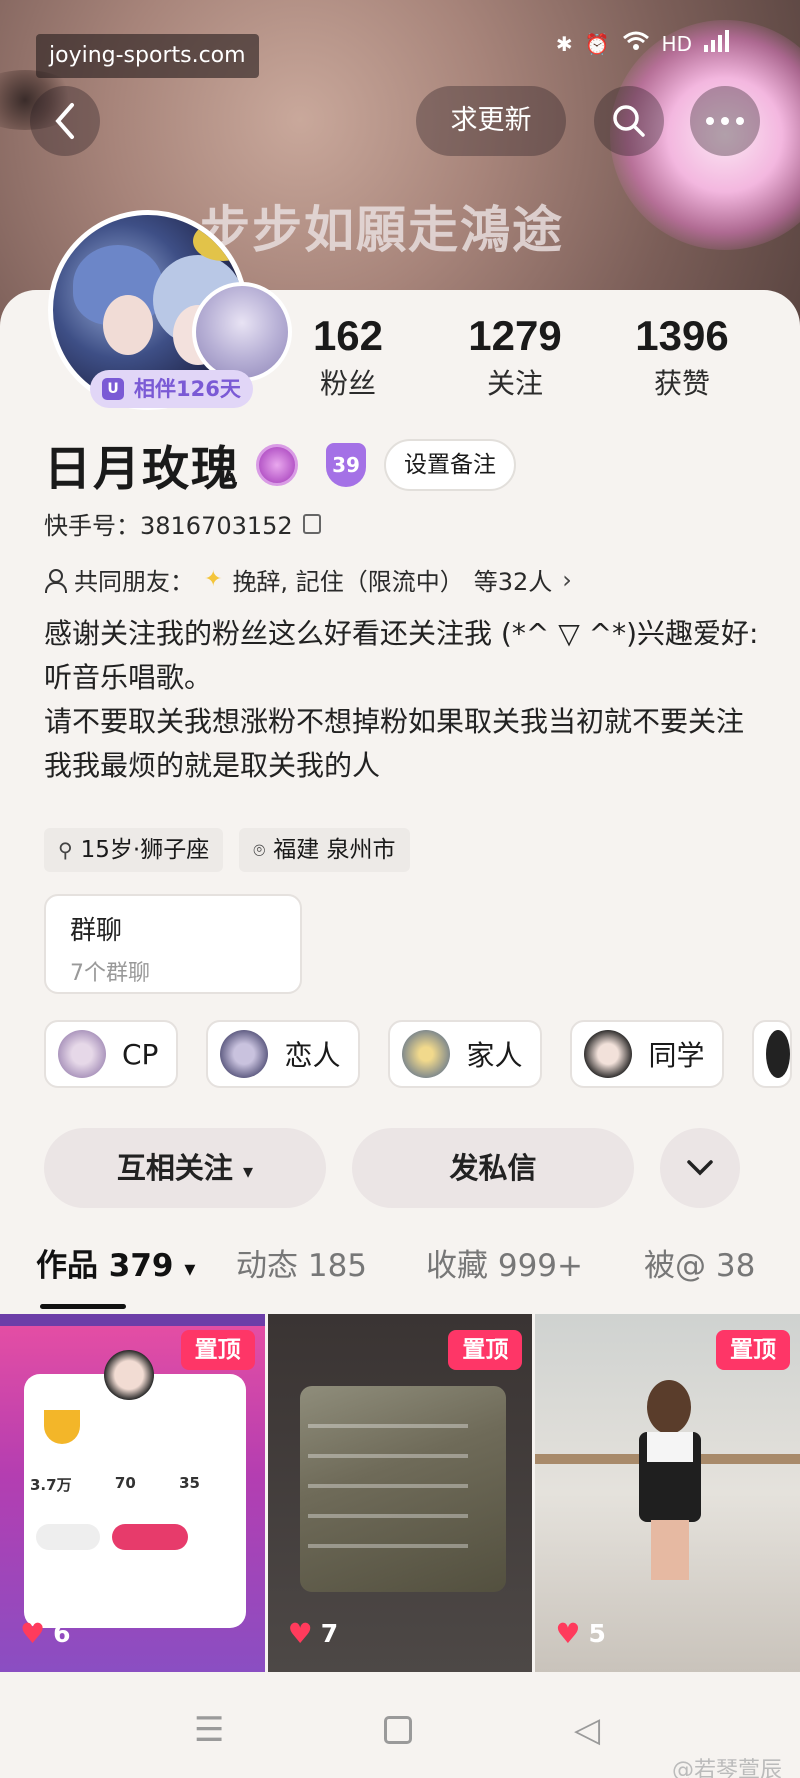 This screenshot has width=800, height=1778. What do you see at coordinates (189, 1483) in the screenshot?
I see `thumbnail-stat: 35` at bounding box center [189, 1483].